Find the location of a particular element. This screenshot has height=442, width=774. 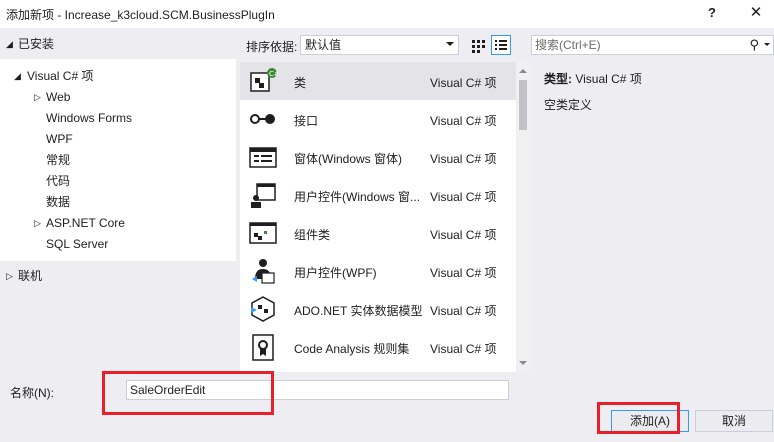

interface-icon is located at coordinates (262, 119).